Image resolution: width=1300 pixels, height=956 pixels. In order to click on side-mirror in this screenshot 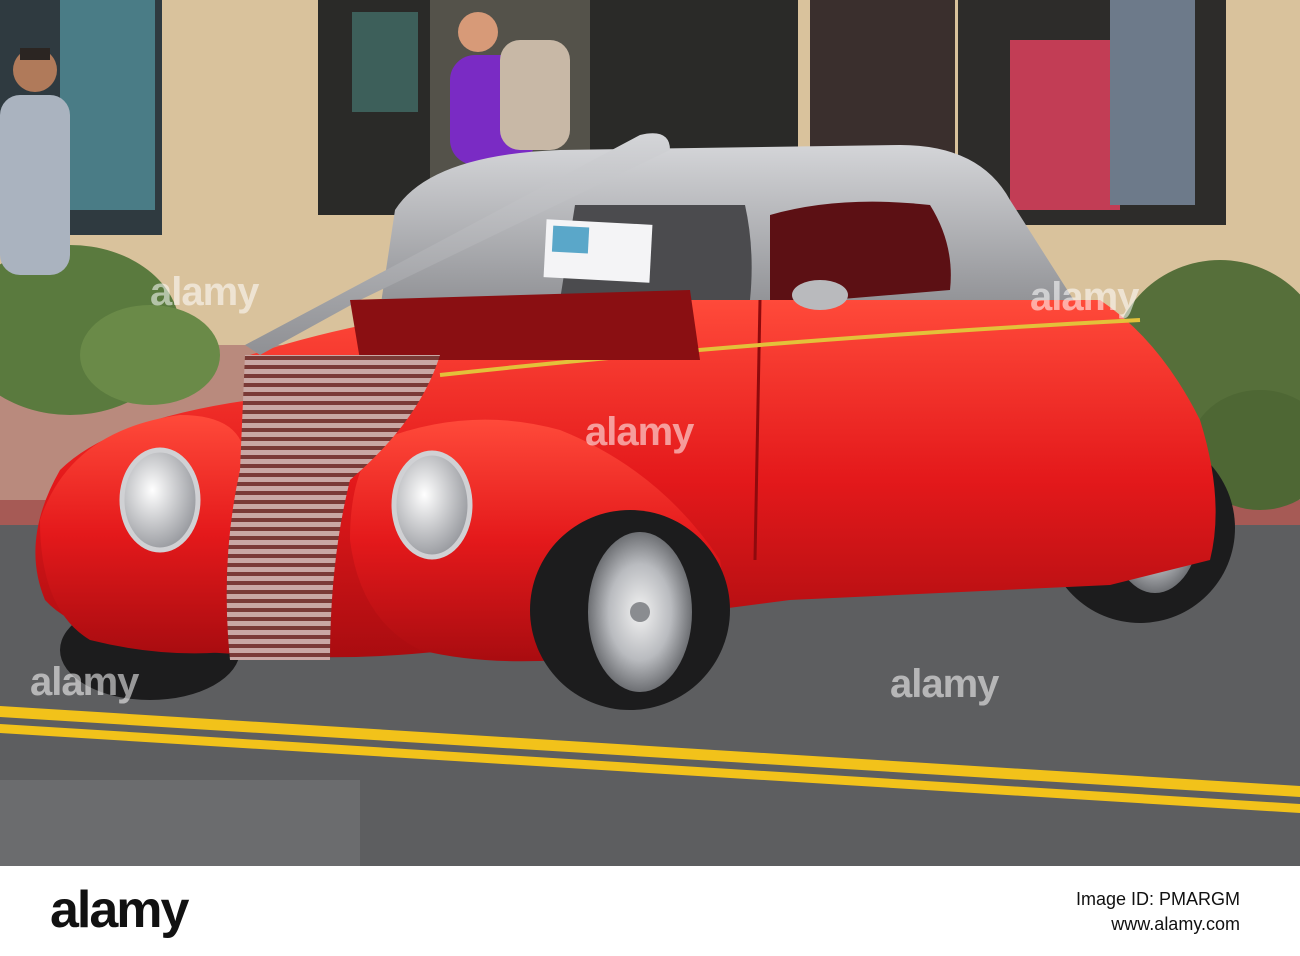, I will do `click(820, 295)`.